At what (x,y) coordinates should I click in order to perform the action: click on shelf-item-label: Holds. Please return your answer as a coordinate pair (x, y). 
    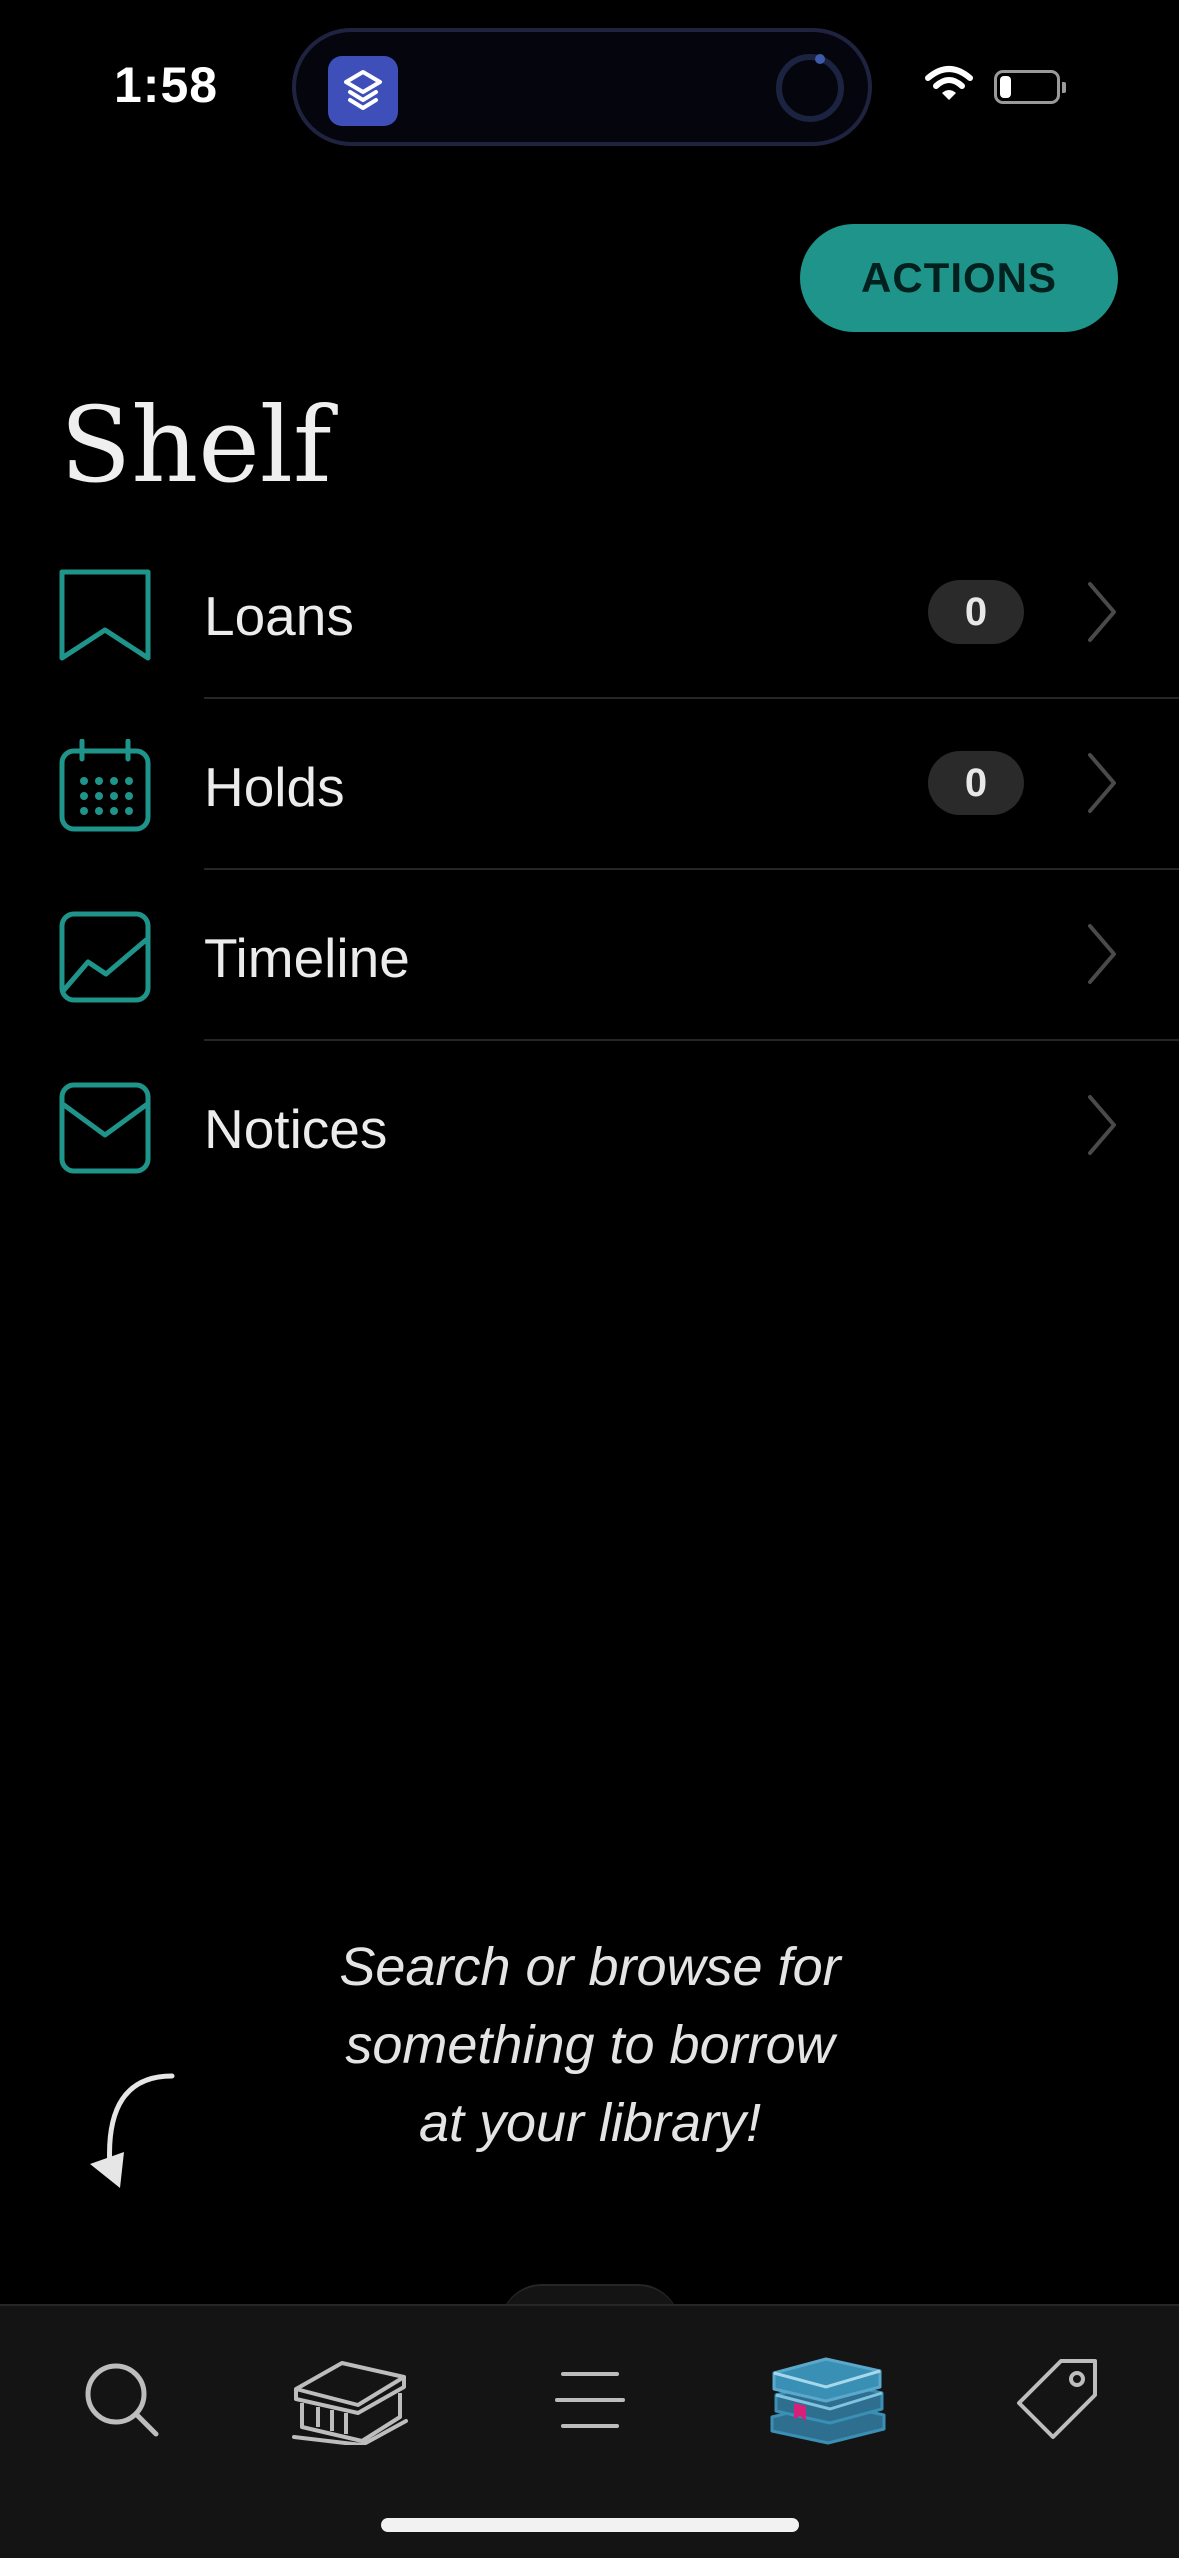
    Looking at the image, I should click on (274, 787).